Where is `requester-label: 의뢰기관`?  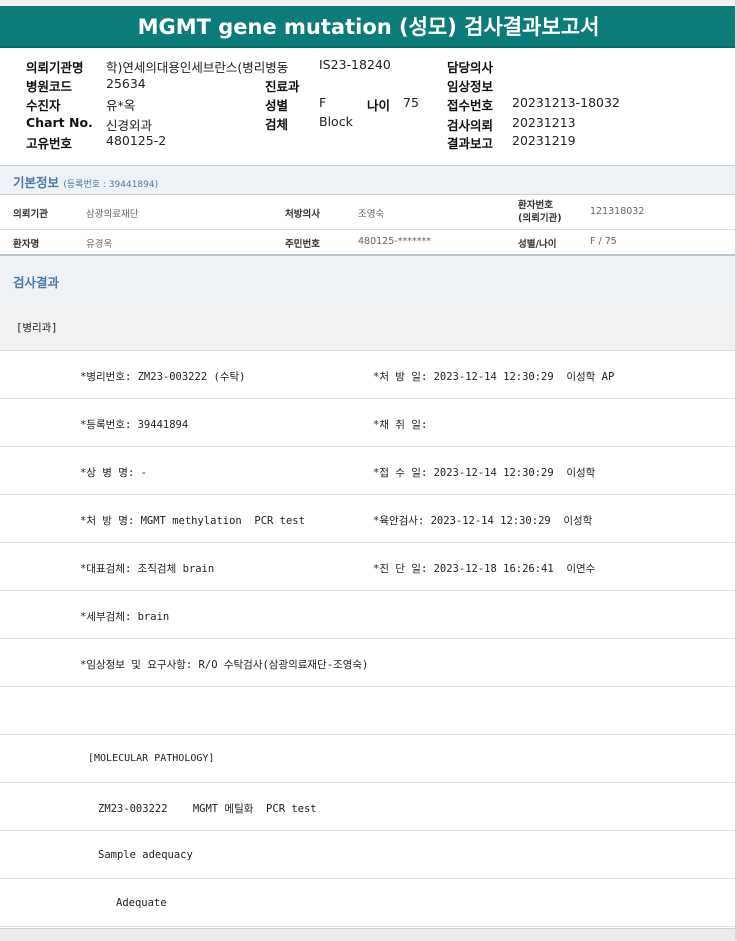
requester-label: 의뢰기관 is located at coordinates (30, 214).